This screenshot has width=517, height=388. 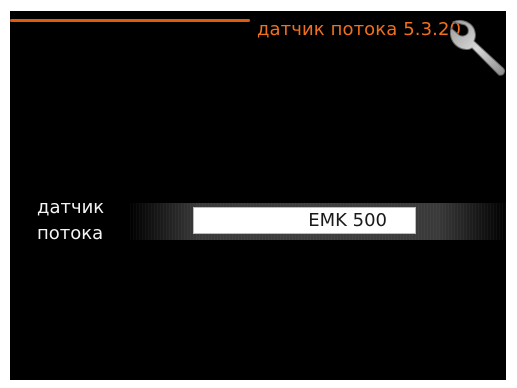 I want to click on selected-value: EMK 500, so click(x=347, y=220).